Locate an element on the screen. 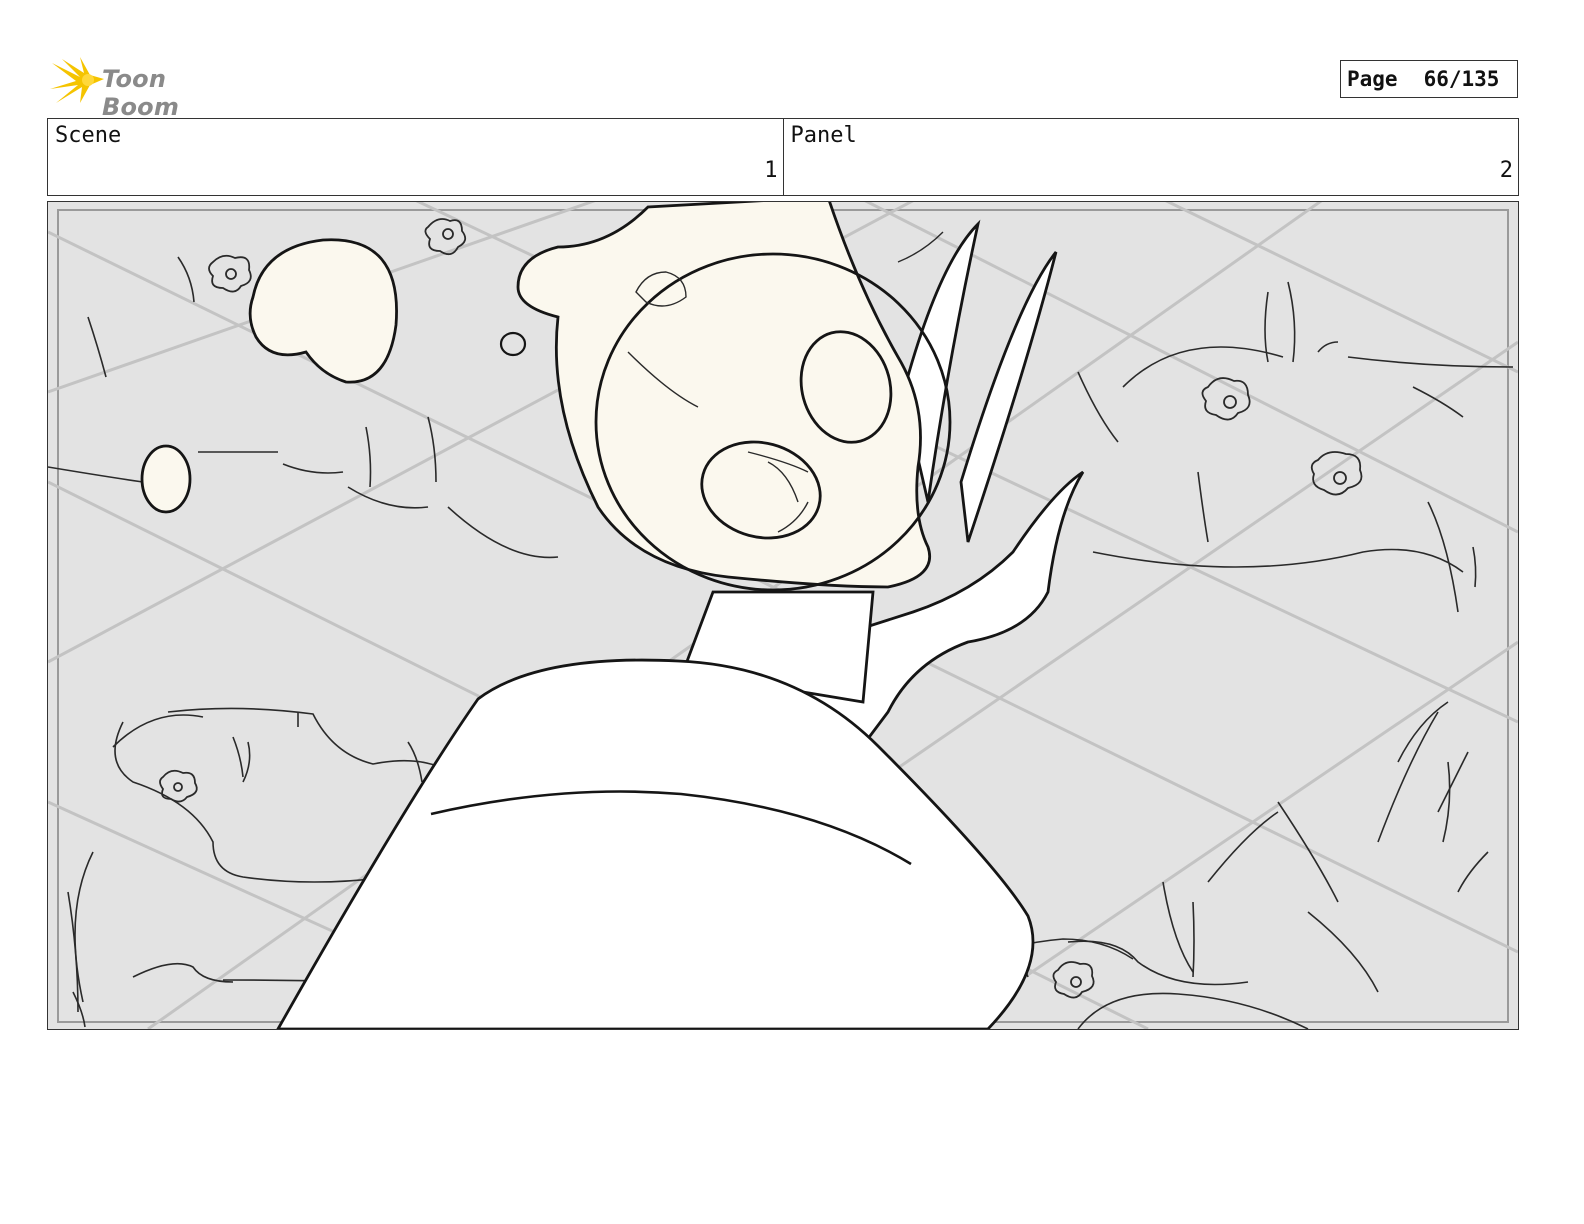 The height and width of the screenshot is (1224, 1584). panel-label: Panel is located at coordinates (823, 135).